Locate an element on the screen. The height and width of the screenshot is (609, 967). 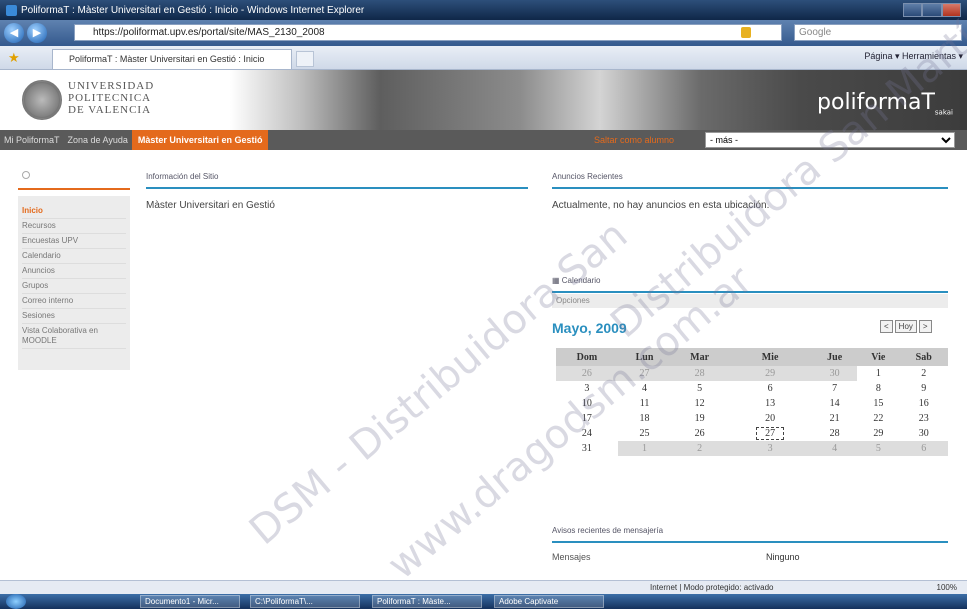
calendar-day: 15 is located at coordinates (878, 403).